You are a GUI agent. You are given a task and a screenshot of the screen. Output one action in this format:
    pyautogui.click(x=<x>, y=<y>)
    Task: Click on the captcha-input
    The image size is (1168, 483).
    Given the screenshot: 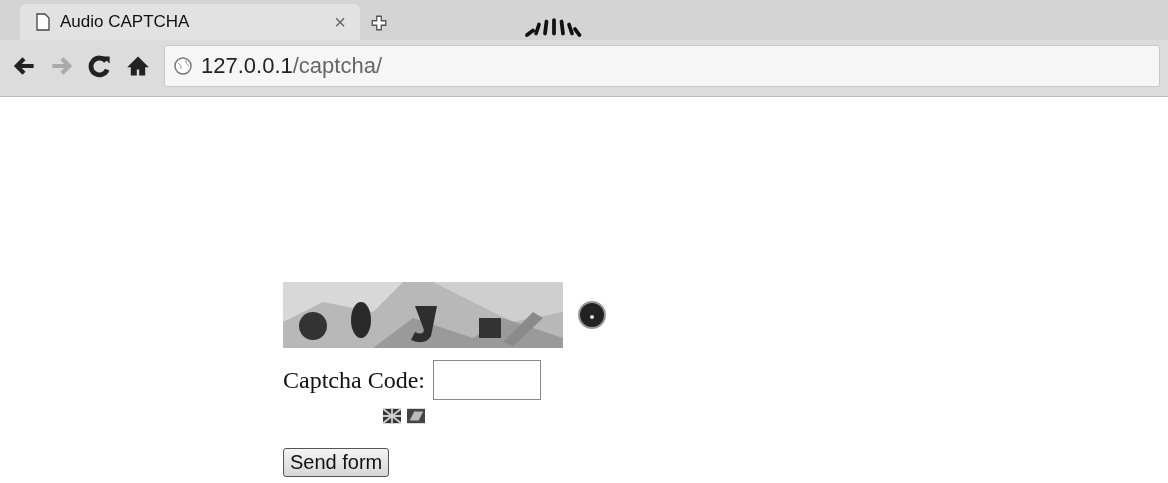 What is the action you would take?
    pyautogui.click(x=486, y=380)
    